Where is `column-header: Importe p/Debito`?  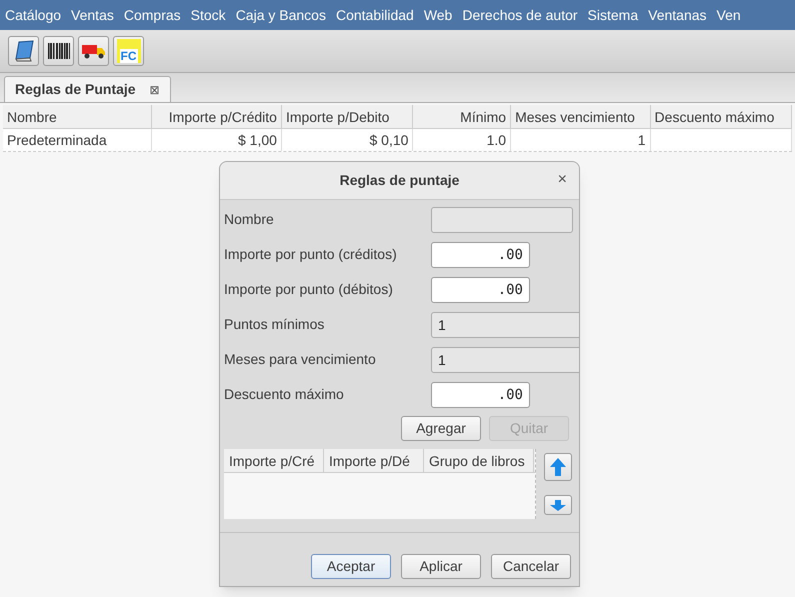
column-header: Importe p/Debito is located at coordinates (348, 116).